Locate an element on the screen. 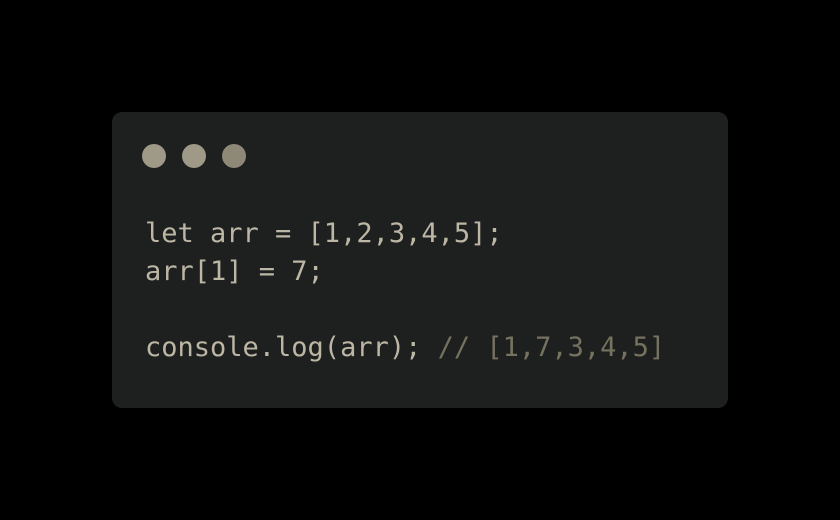 This screenshot has width=840, height=520. window-controls is located at coordinates (194, 156).